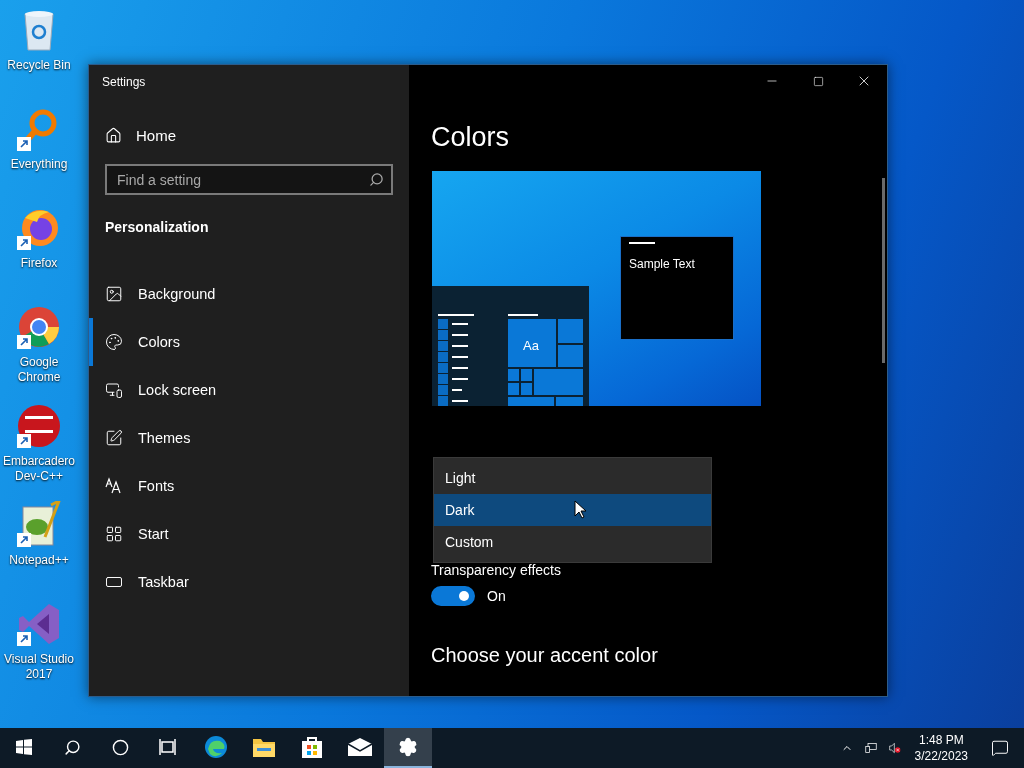 Image resolution: width=1024 pixels, height=768 pixels. Describe the element at coordinates (572, 510) in the screenshot. I see `dropdown-option: Dark` at that location.